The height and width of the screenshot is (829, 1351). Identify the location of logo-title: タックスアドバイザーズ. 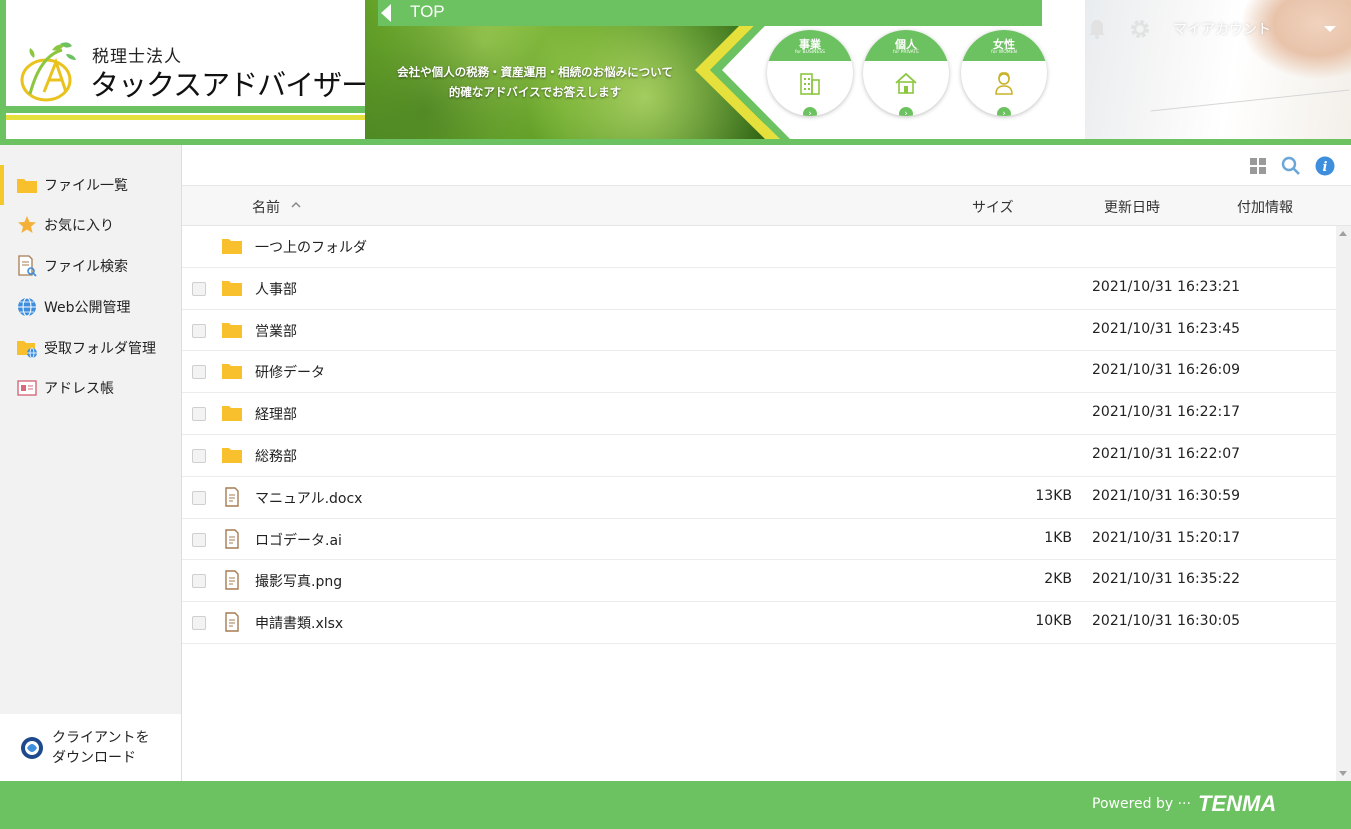
(243, 85).